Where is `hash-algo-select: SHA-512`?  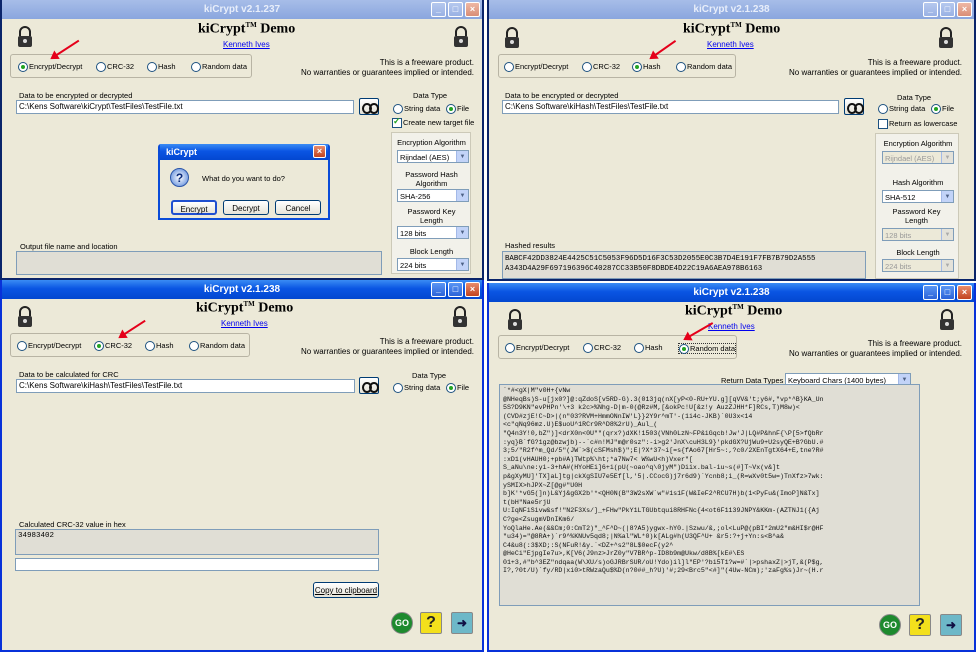
hash-algo-select: SHA-512 is located at coordinates (918, 196).